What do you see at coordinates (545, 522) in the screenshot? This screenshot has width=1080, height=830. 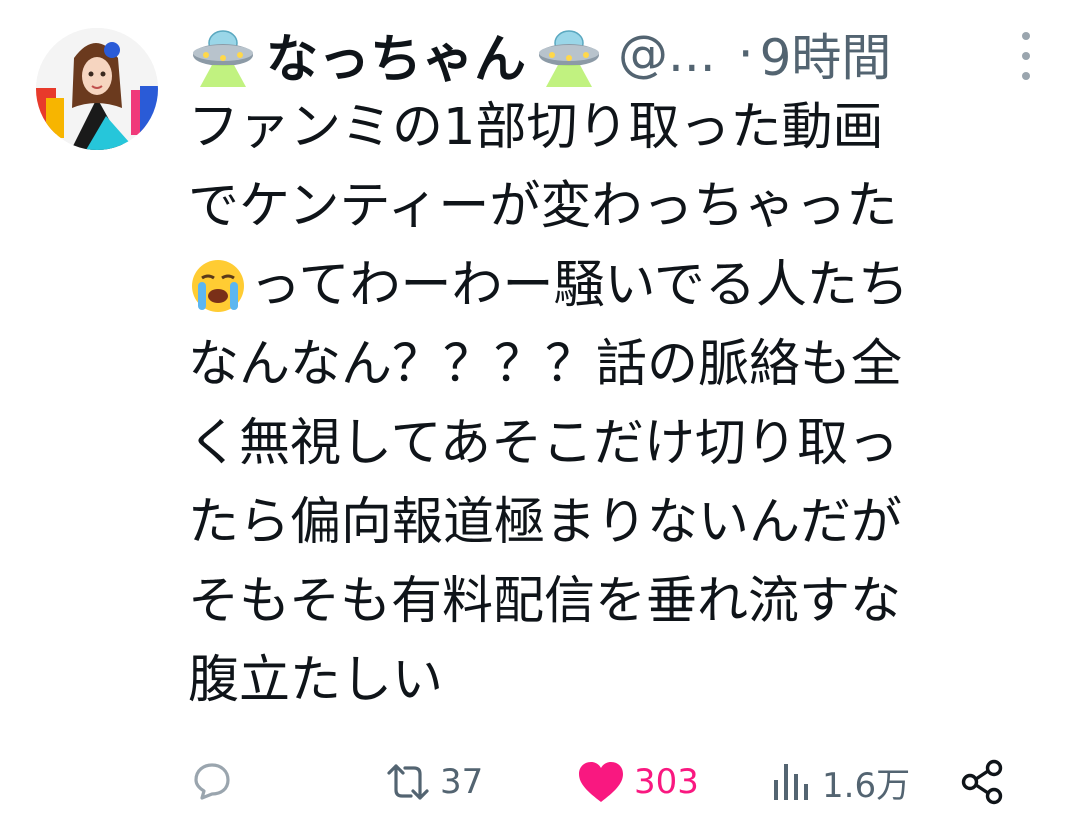 I see `post-text-line: たら偏向報道極まりないんだが` at bounding box center [545, 522].